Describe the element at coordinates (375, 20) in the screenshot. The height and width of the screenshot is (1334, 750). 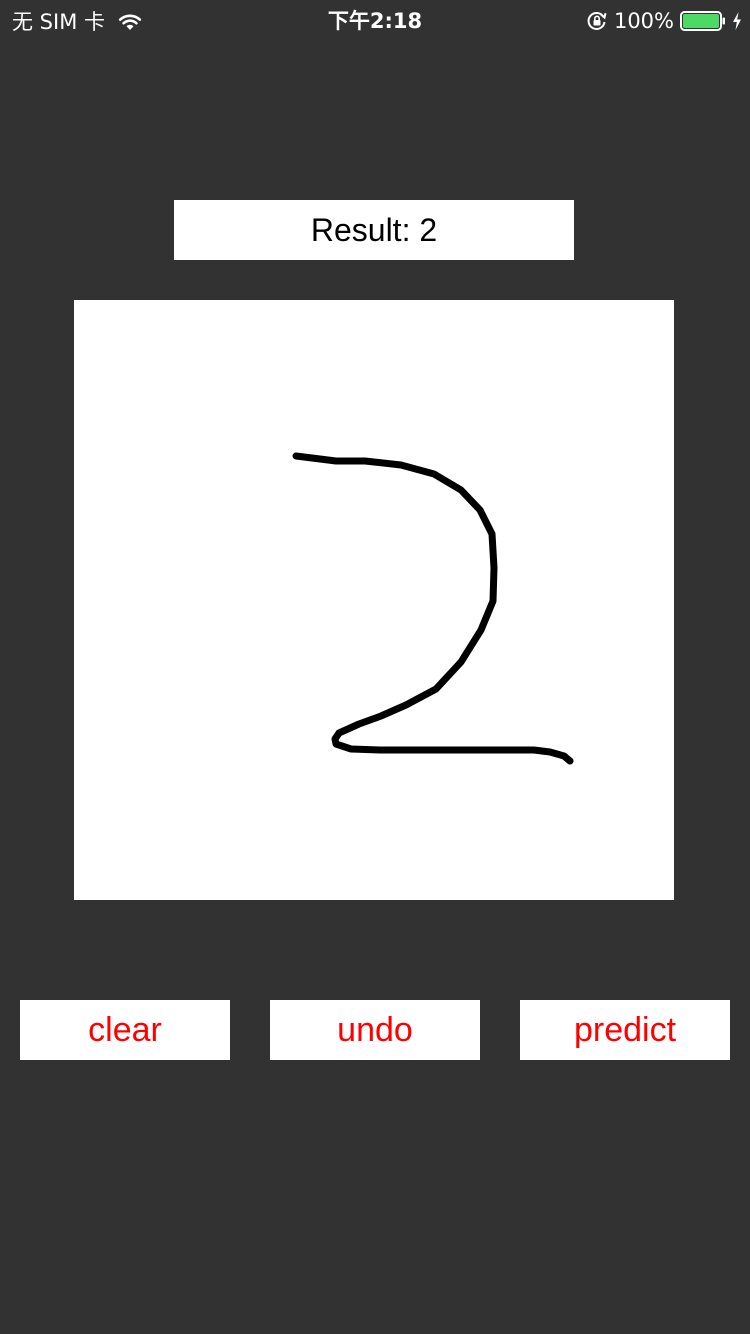
I see `status-bar: 无 SIM 卡 下午2:18 100%` at that location.